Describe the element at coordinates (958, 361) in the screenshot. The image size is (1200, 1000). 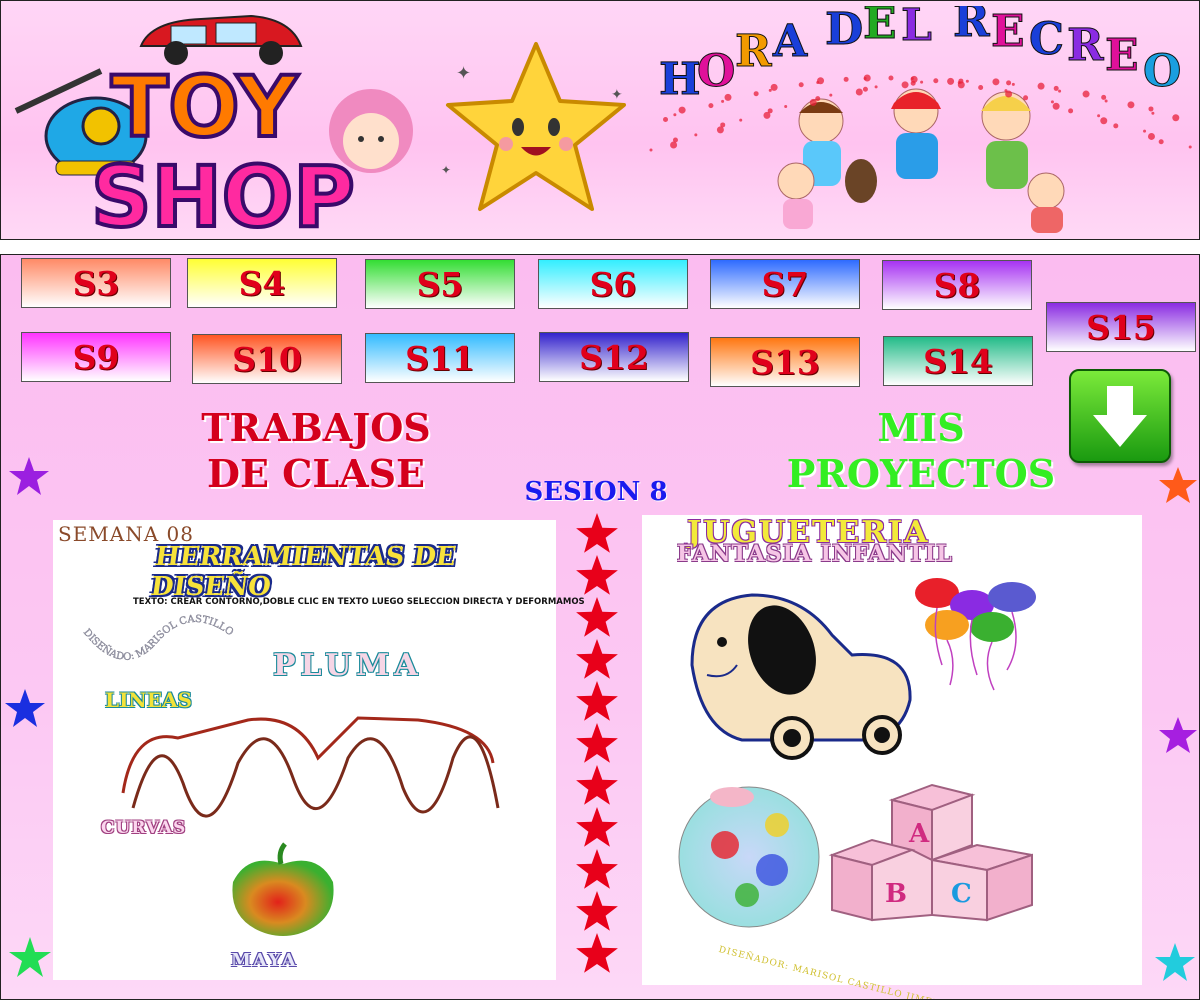
I see `session-button-s14: S14` at that location.